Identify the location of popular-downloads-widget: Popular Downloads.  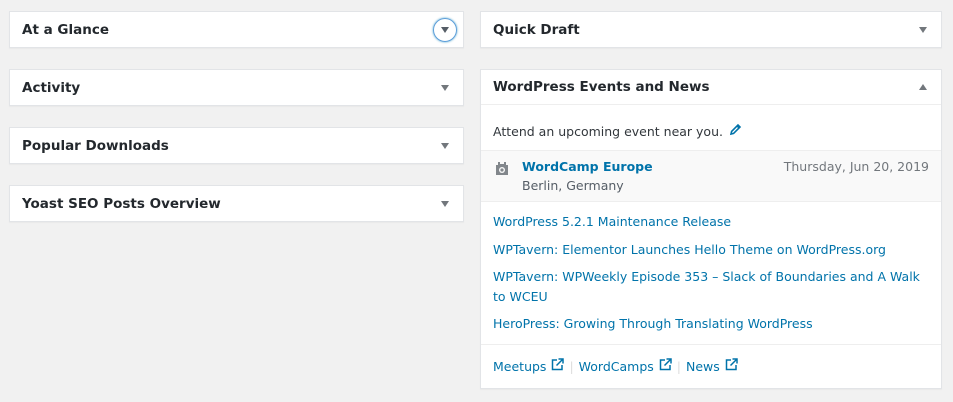
(236, 145).